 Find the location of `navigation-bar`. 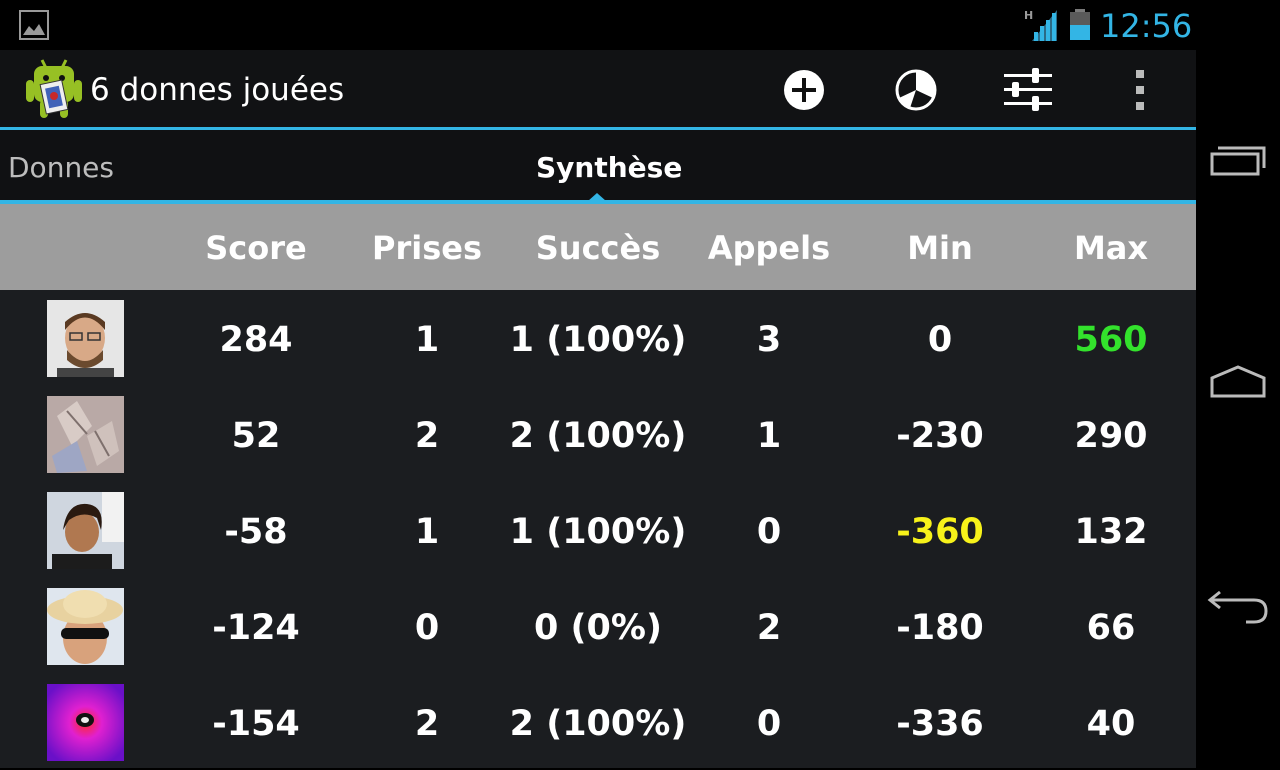

navigation-bar is located at coordinates (1238, 384).